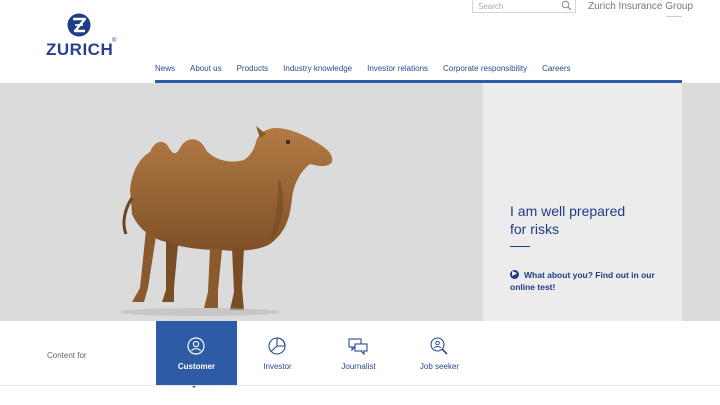 The width and height of the screenshot is (720, 405). Describe the element at coordinates (358, 366) in the screenshot. I see `tab-journalist-label: Journalist` at that location.